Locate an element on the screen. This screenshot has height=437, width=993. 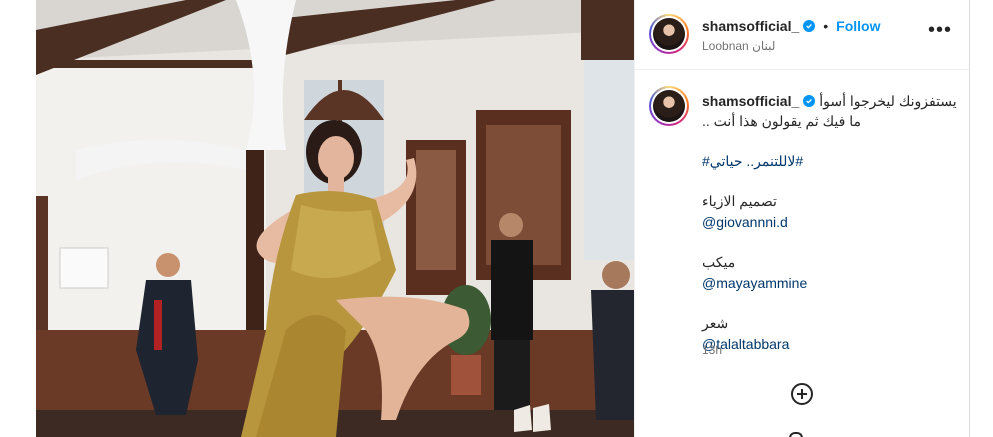
credit-handle: @giovannni.d is located at coordinates (829, 222).